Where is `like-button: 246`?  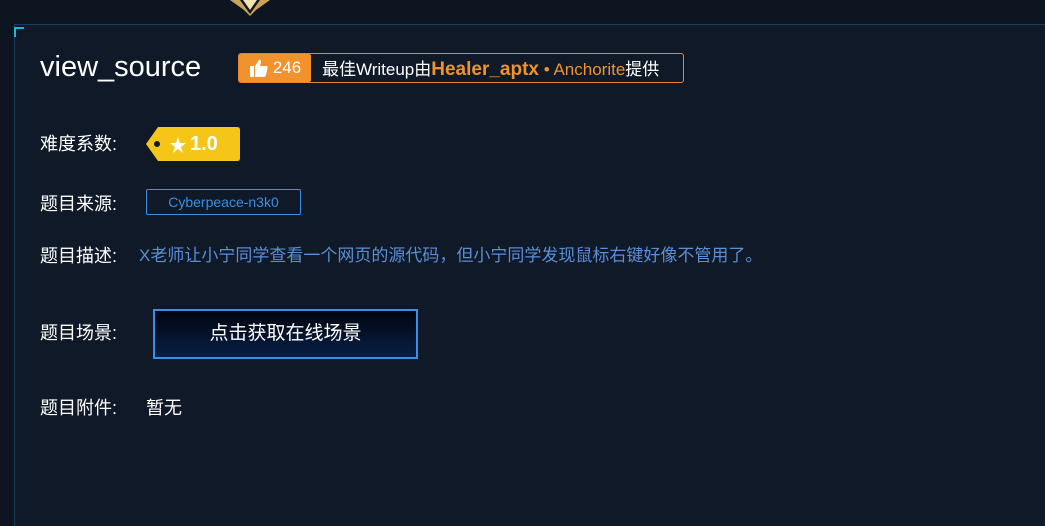 like-button: 246 is located at coordinates (275, 68).